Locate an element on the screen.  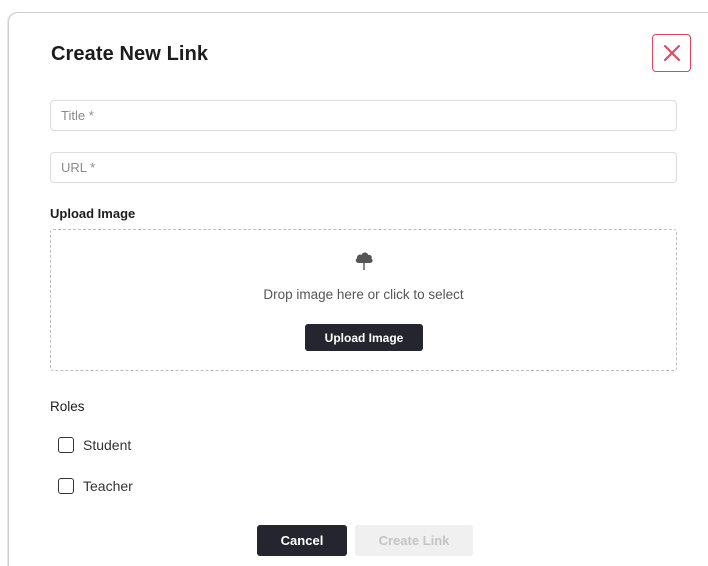
url-input is located at coordinates (363, 167).